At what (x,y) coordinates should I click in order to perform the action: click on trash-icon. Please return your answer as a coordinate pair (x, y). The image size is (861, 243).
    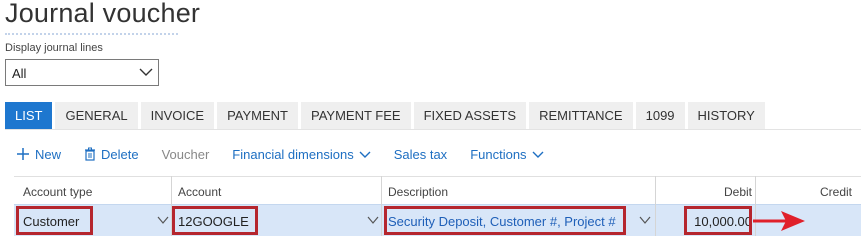
    Looking at the image, I should click on (90, 154).